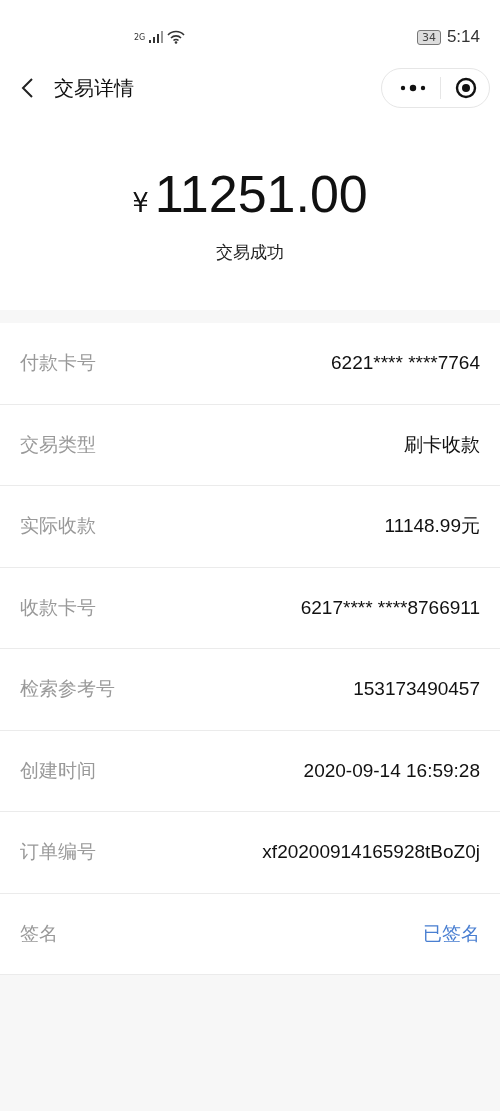 This screenshot has width=500, height=1111. What do you see at coordinates (58, 363) in the screenshot?
I see `field-label: 付款卡号` at bounding box center [58, 363].